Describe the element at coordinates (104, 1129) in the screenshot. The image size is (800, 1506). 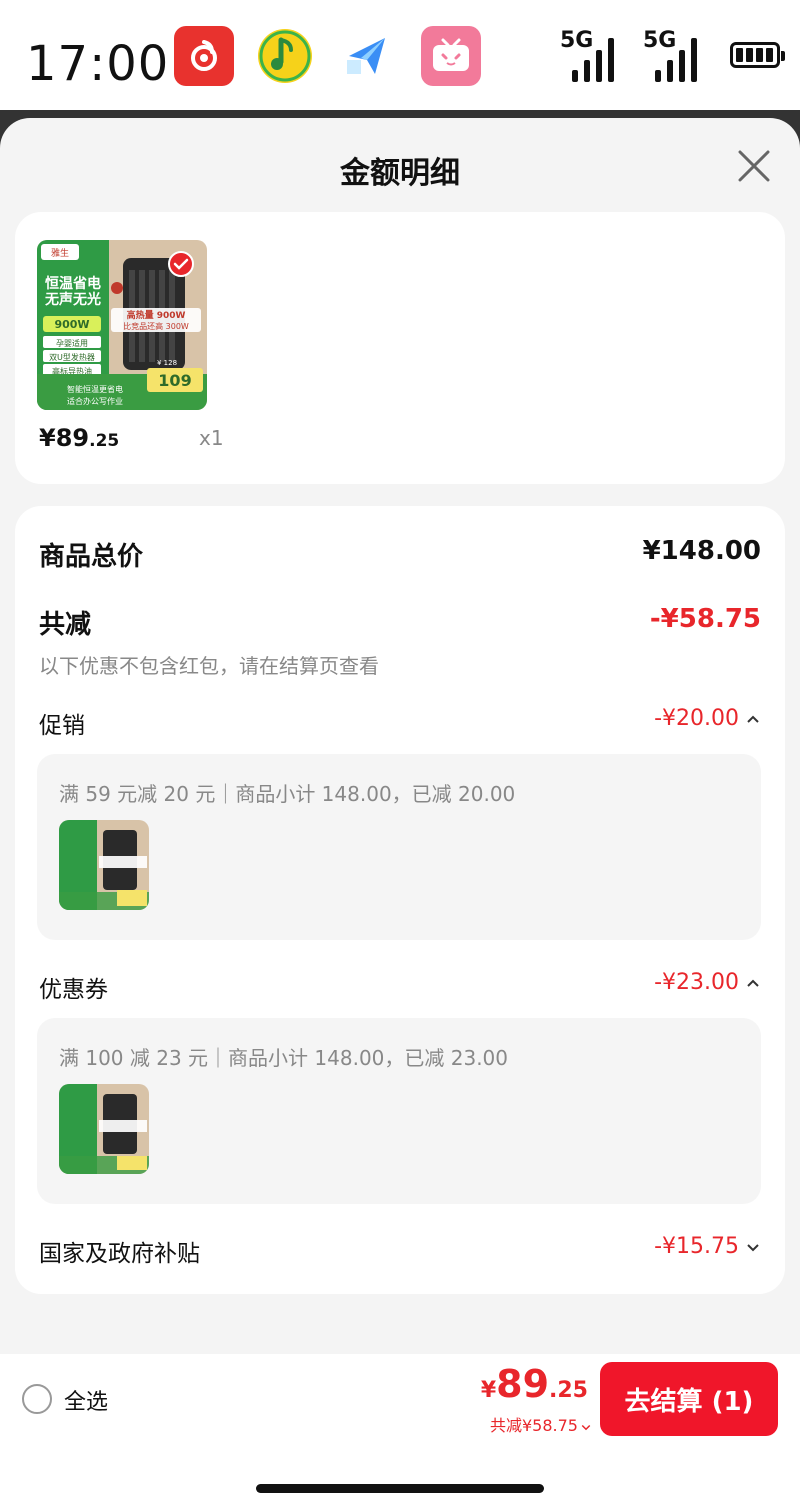
I see `coupon-product-thumb` at that location.